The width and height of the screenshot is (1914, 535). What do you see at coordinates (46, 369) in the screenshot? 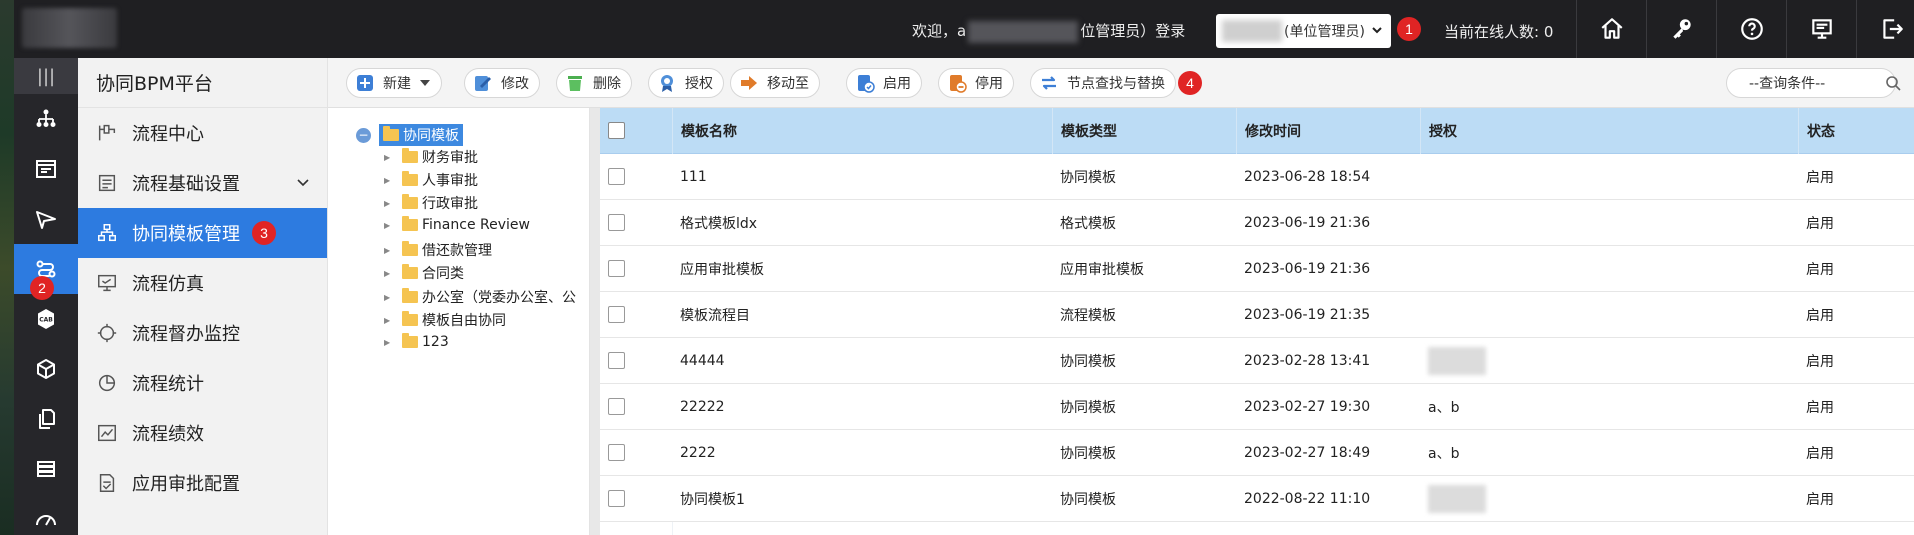
I see `rail-item-cube` at bounding box center [46, 369].